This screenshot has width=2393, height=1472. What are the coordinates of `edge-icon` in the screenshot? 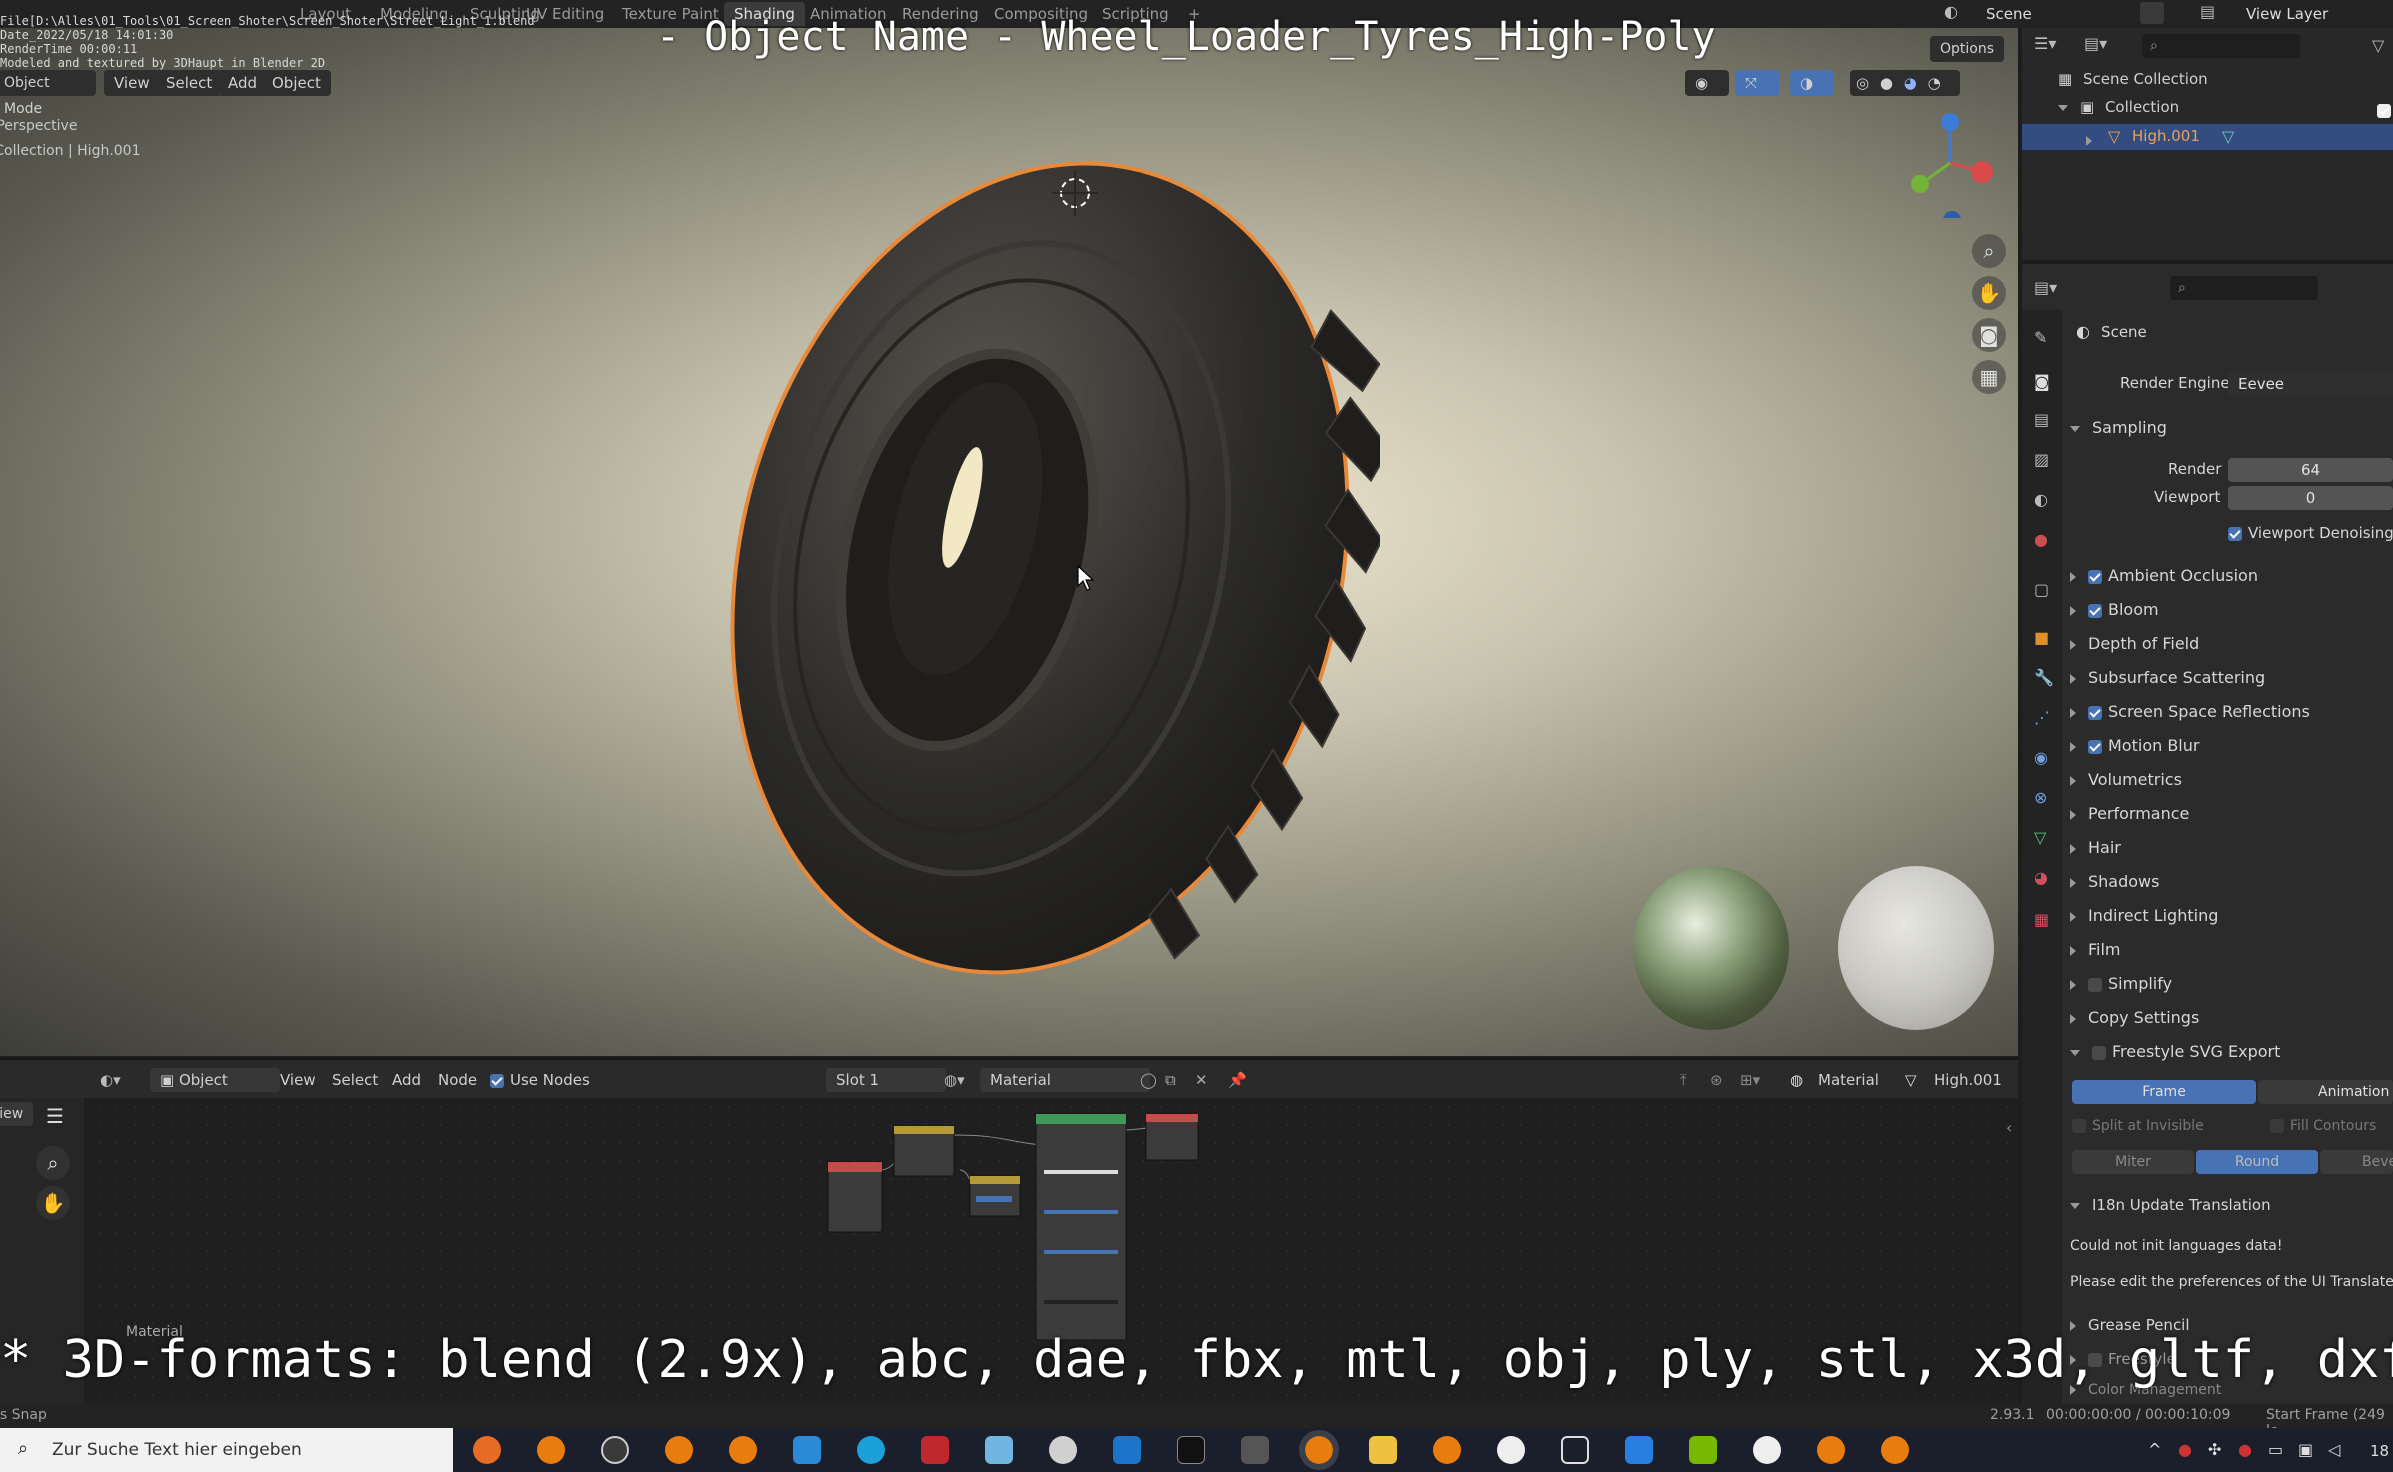 It's located at (871, 1450).